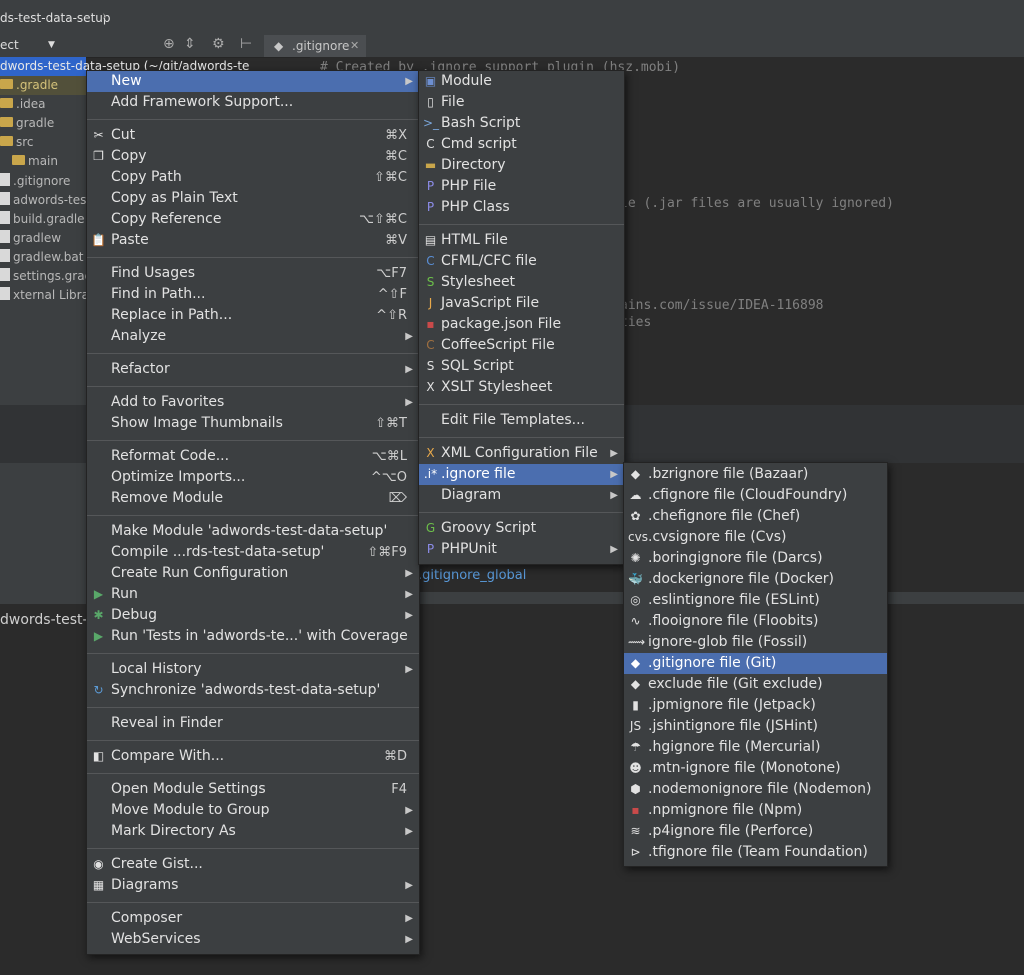 The height and width of the screenshot is (975, 1024). Describe the element at coordinates (755, 810) in the screenshot. I see `ignore-item-npmignore-file-npm: ▪ .npmignore file (Npm)` at that location.